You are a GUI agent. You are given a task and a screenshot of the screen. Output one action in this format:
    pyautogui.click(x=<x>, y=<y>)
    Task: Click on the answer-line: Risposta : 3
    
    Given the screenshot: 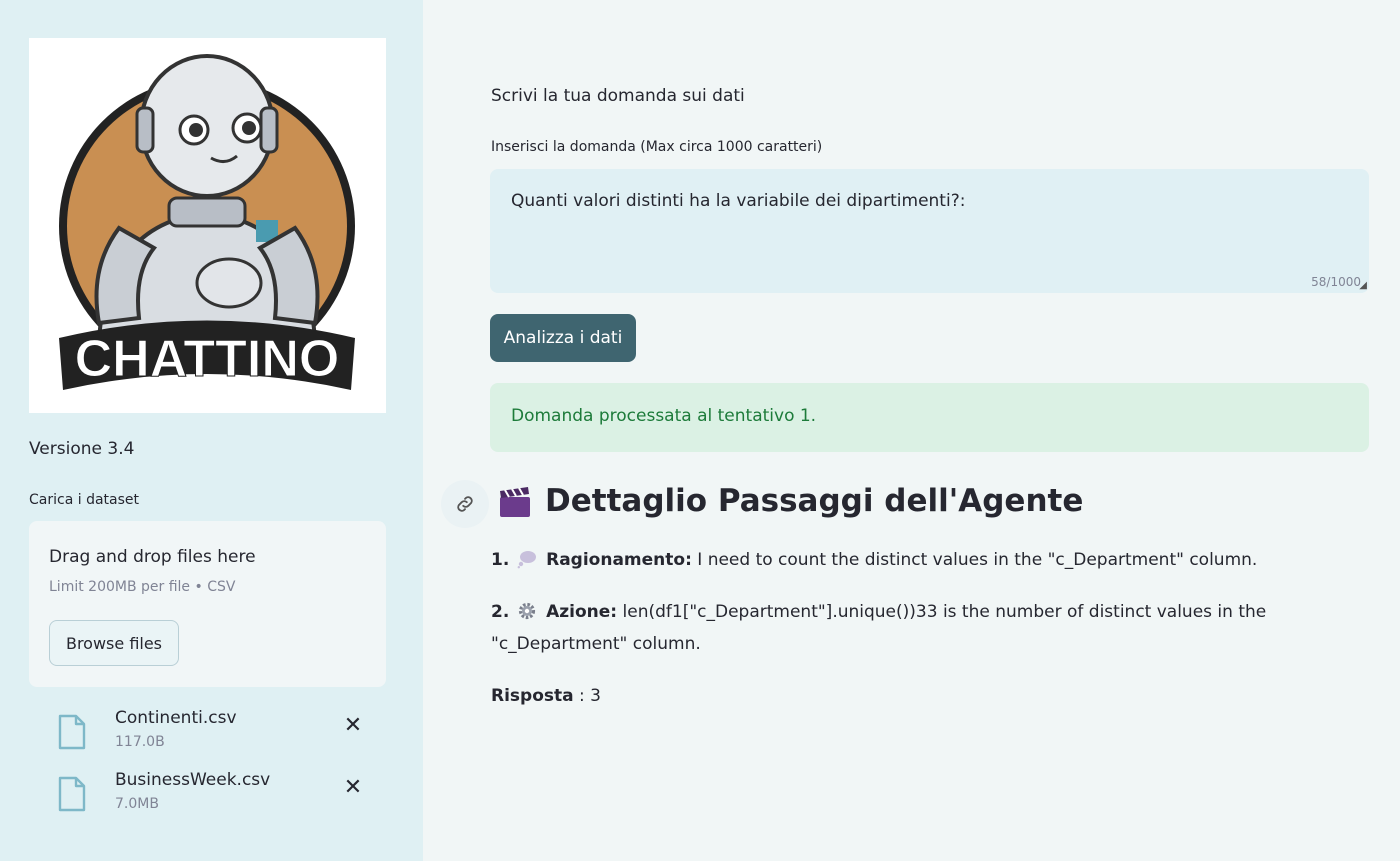 What is the action you would take?
    pyautogui.click(x=891, y=696)
    